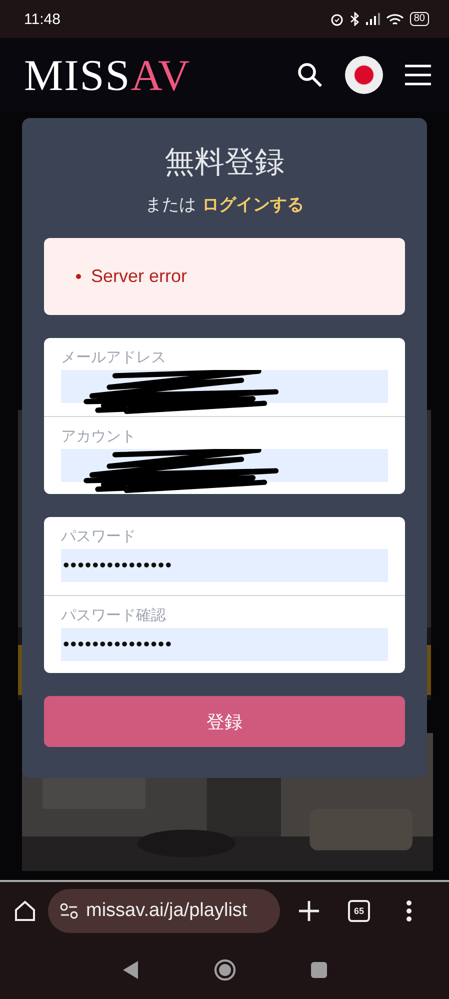  Describe the element at coordinates (114, 615) in the screenshot. I see `field-label: パスワード確認` at that location.